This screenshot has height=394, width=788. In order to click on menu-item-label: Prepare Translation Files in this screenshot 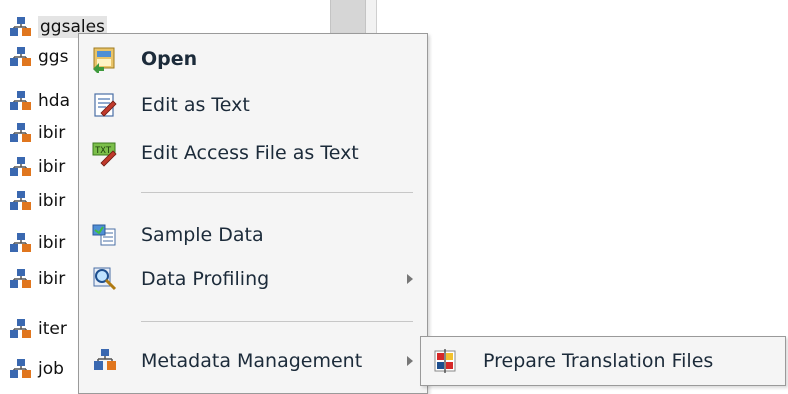, I will do `click(598, 361)`.